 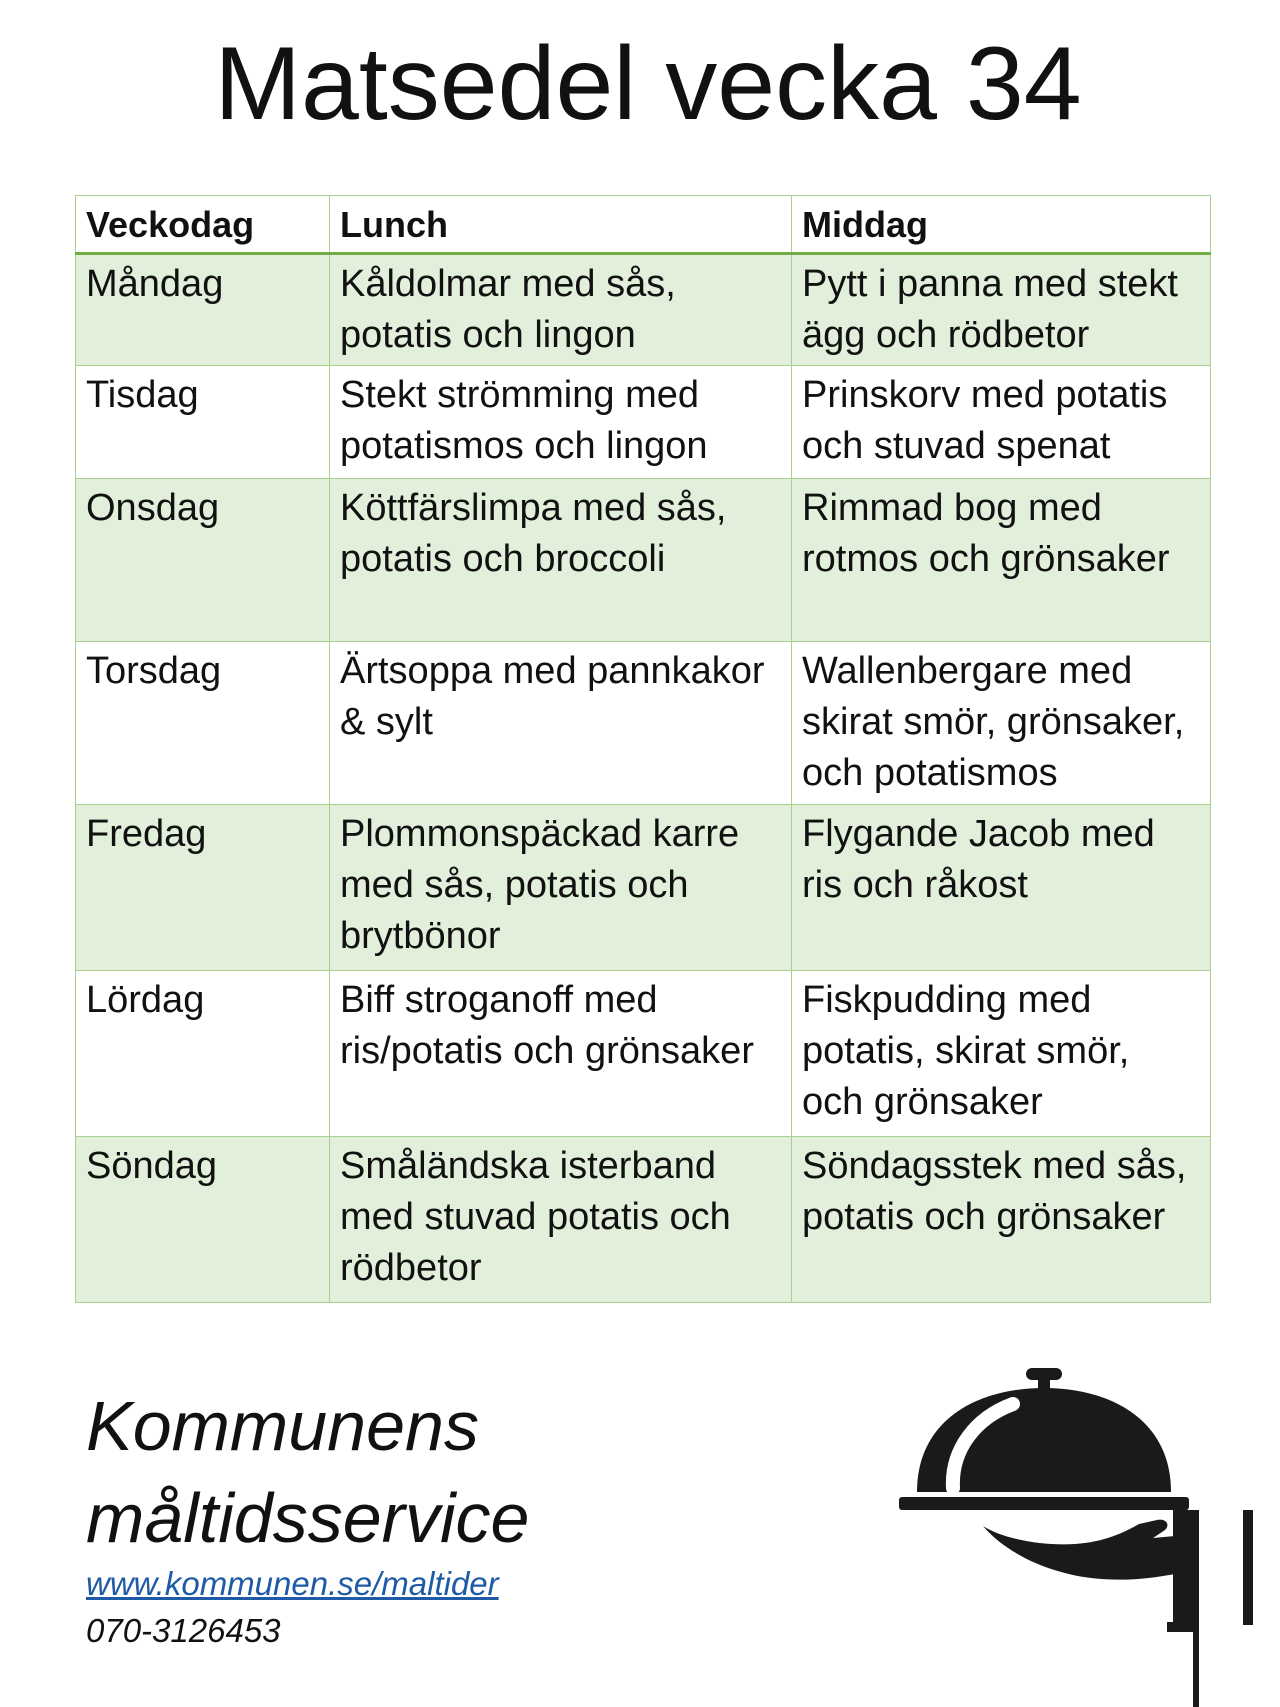 What do you see at coordinates (1076, 1537) in the screenshot?
I see `serving-cloche-icon` at bounding box center [1076, 1537].